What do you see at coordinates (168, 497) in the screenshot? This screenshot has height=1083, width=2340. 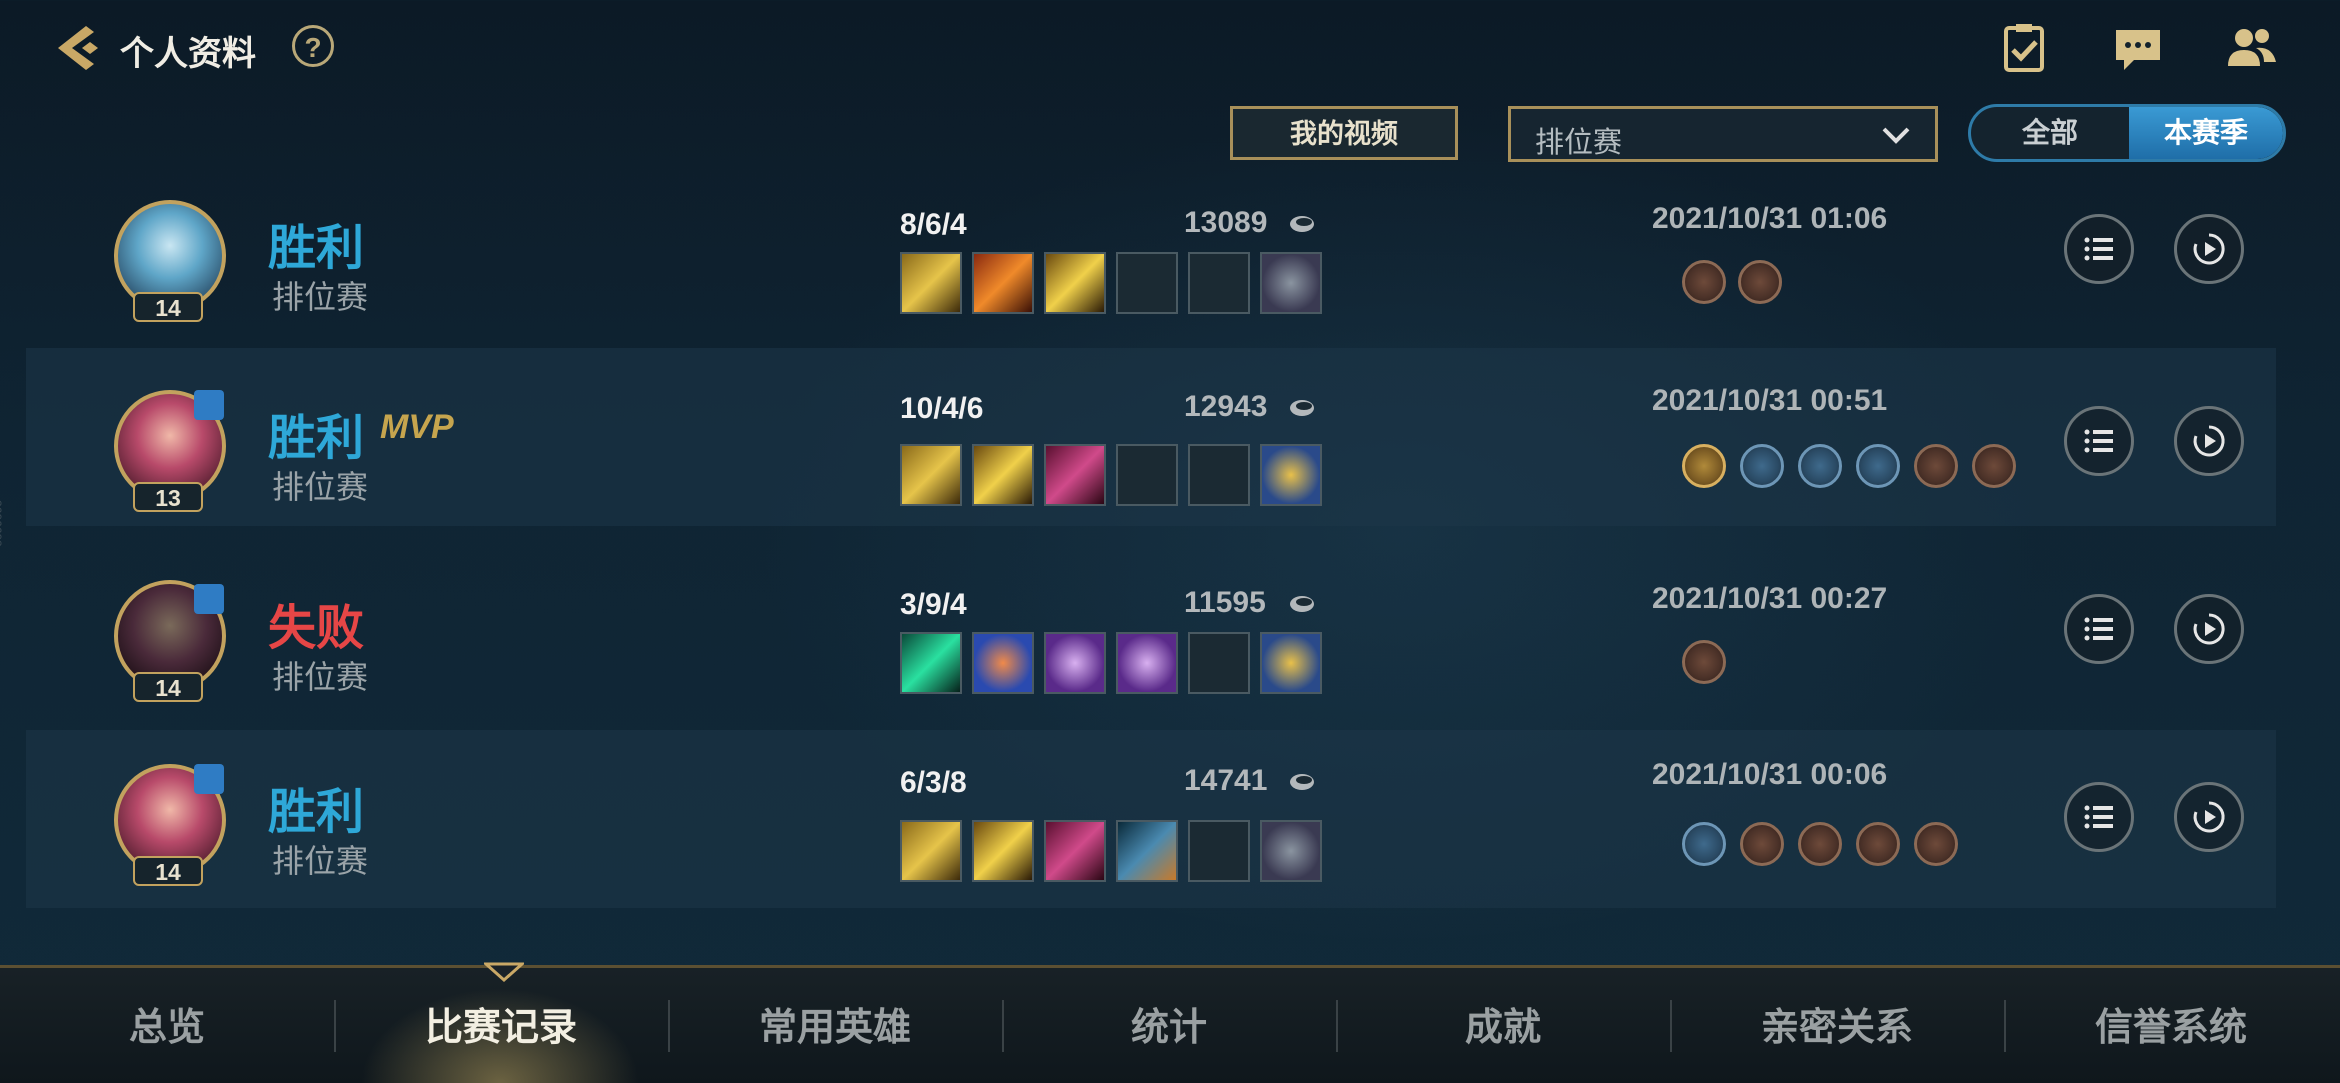 I see `champion-level: 13` at bounding box center [168, 497].